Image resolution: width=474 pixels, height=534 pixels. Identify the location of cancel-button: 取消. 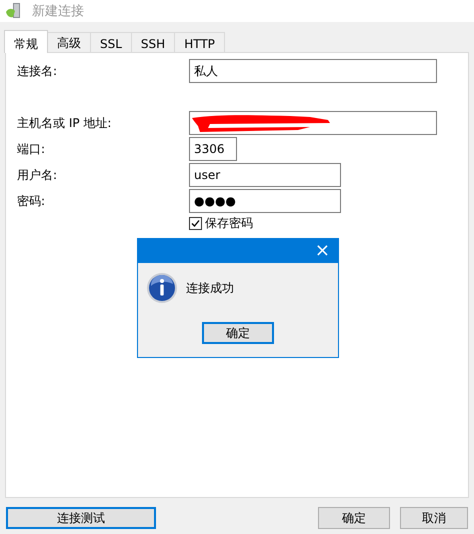
(434, 518).